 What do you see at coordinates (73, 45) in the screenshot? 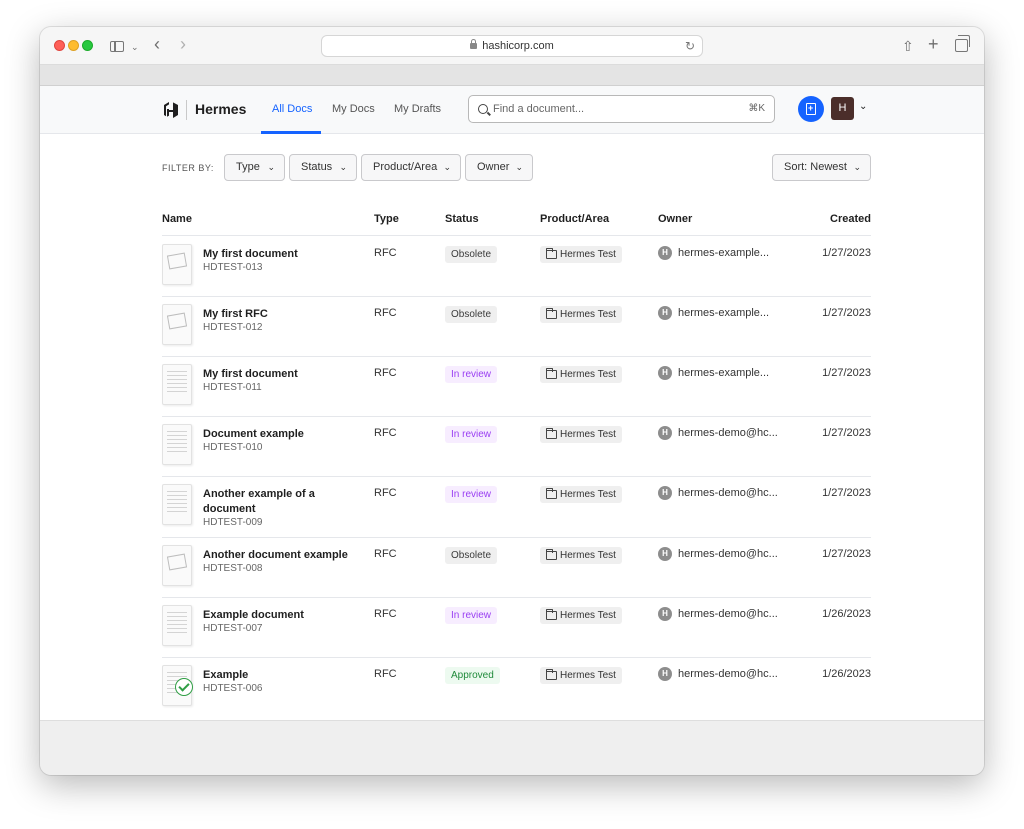
I see `minimize-window-button` at bounding box center [73, 45].